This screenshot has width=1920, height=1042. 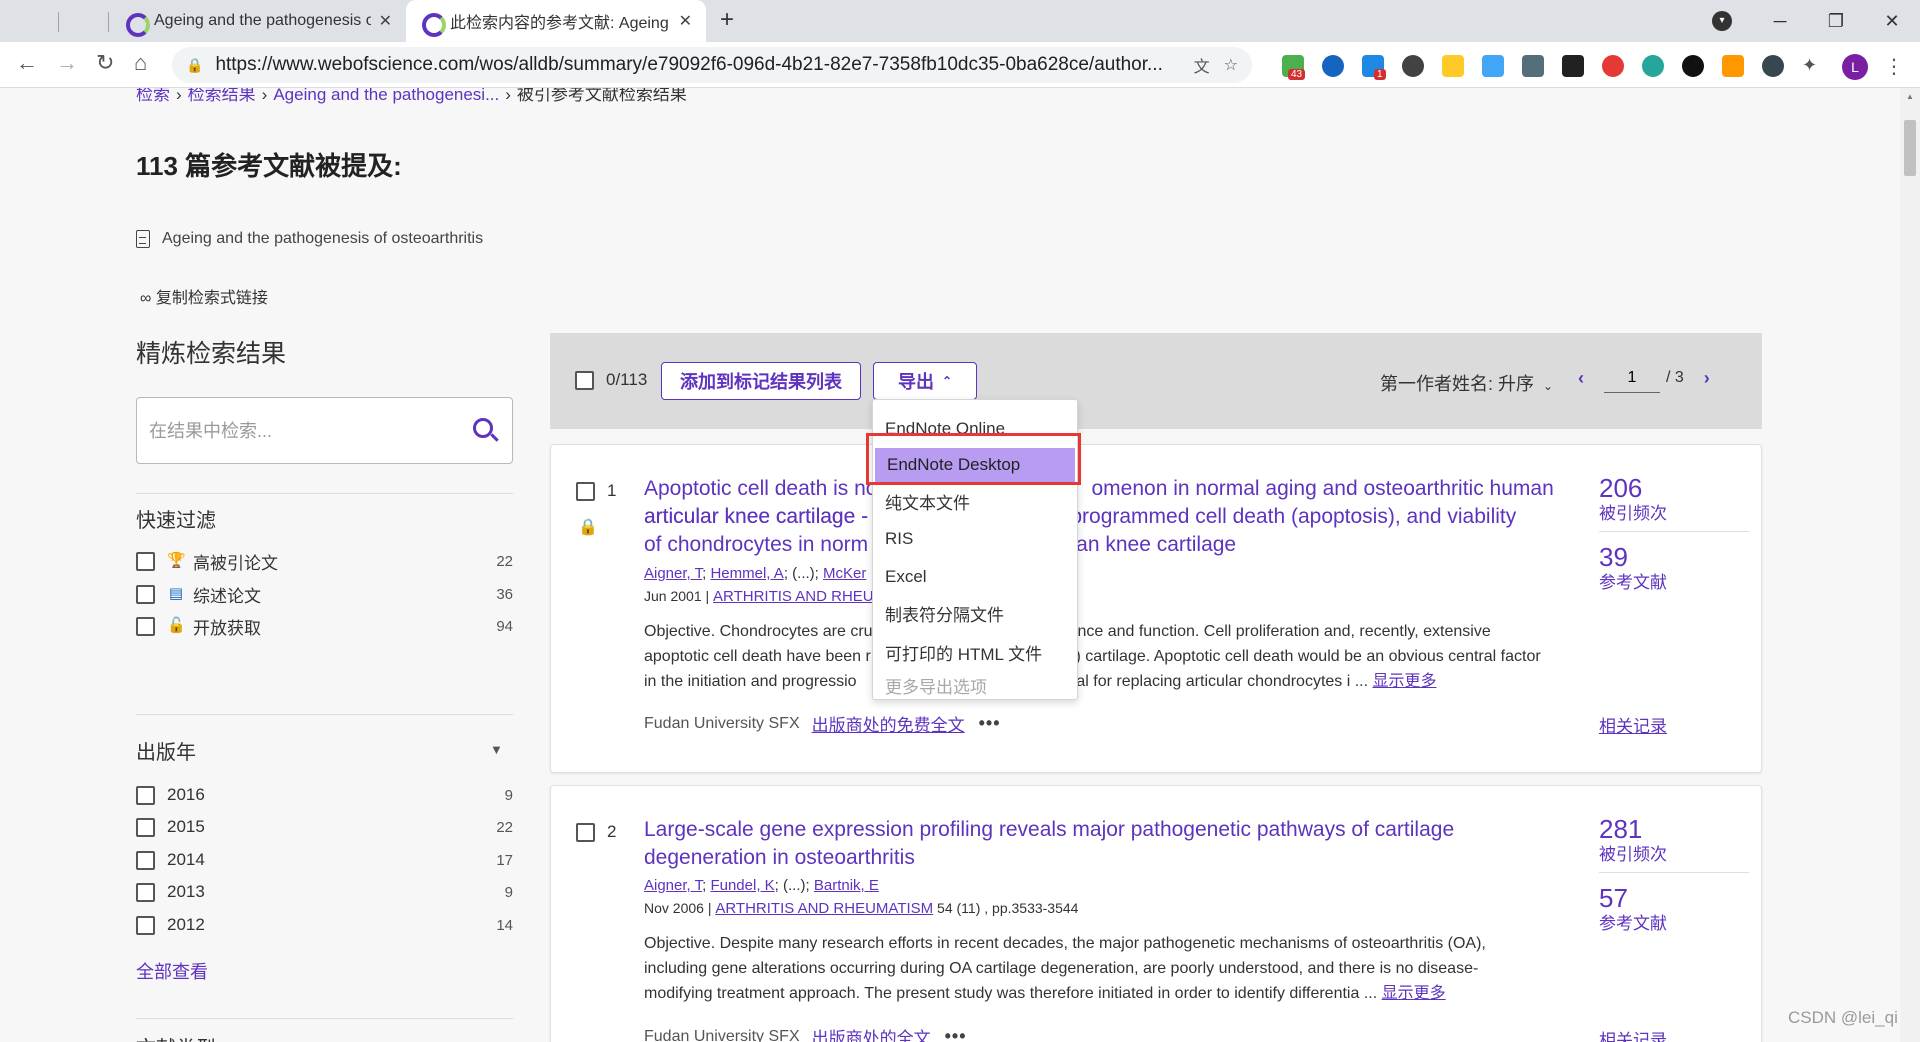 I want to click on refine-search-input, so click(x=304, y=431).